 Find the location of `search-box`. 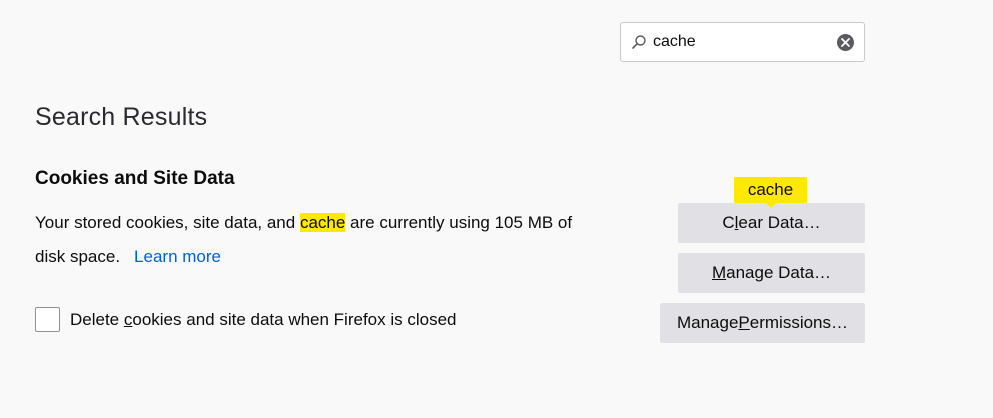

search-box is located at coordinates (742, 42).